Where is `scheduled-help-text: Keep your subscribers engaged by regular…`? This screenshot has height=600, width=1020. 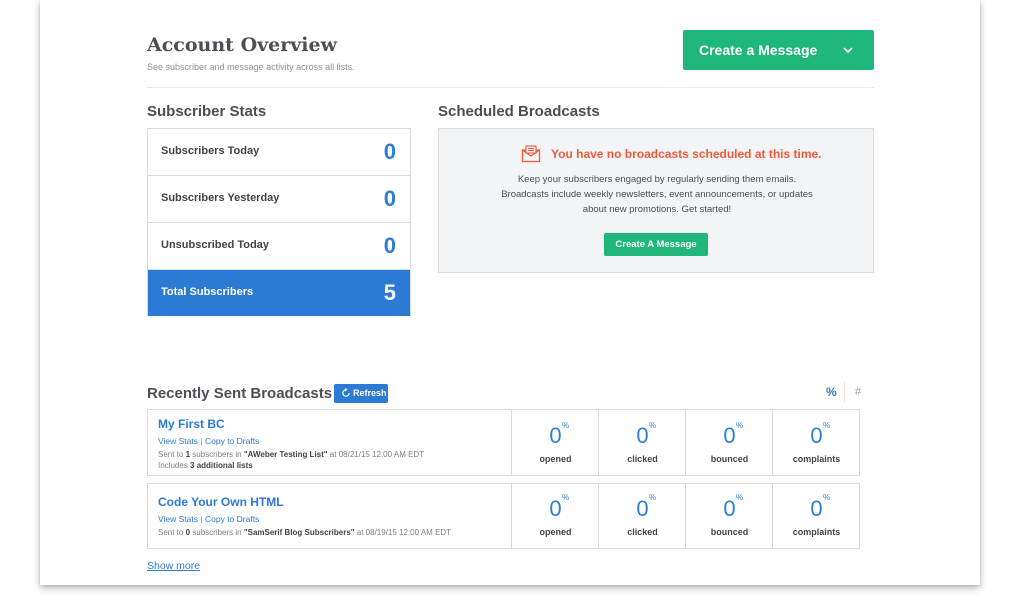 scheduled-help-text: Keep your subscribers engaged by regular… is located at coordinates (657, 194).